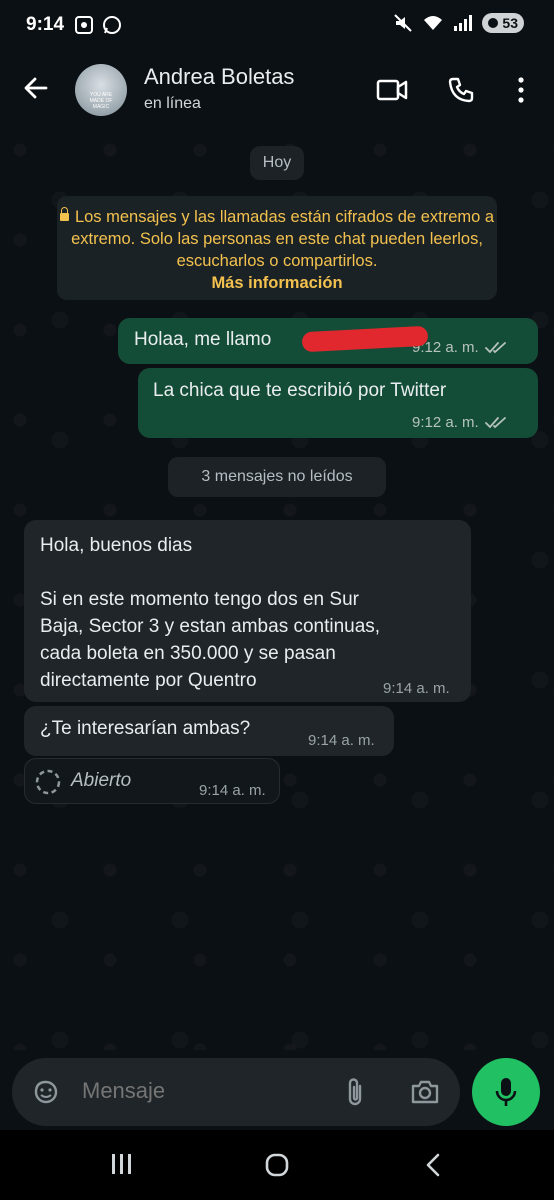 The image size is (554, 1200). Describe the element at coordinates (172, 103) in the screenshot. I see `contact-status: en línea` at that location.